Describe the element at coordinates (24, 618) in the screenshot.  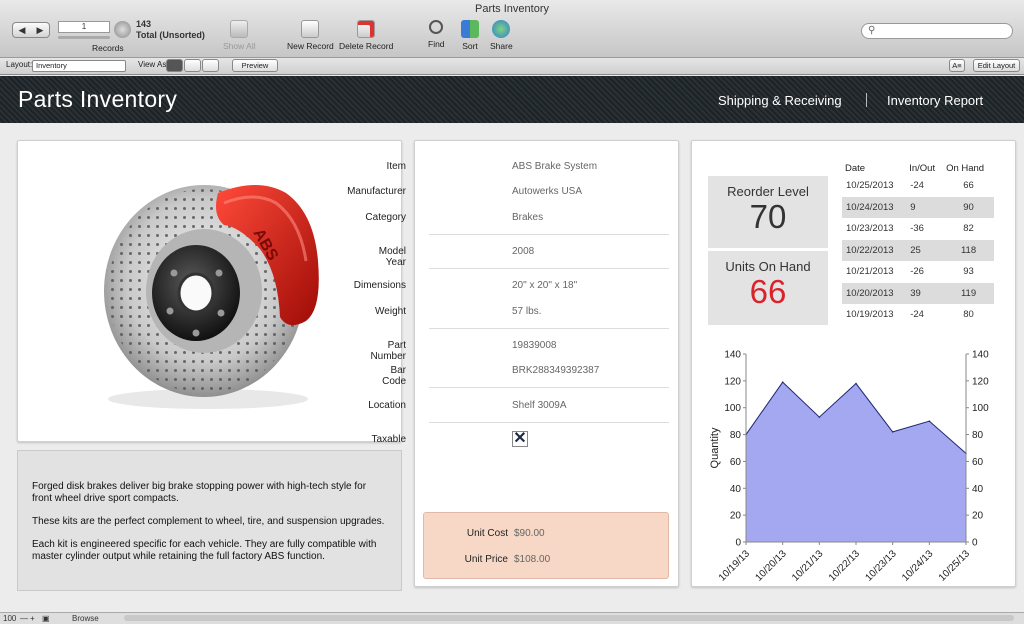
I see `zoom-out-icon: —` at that location.